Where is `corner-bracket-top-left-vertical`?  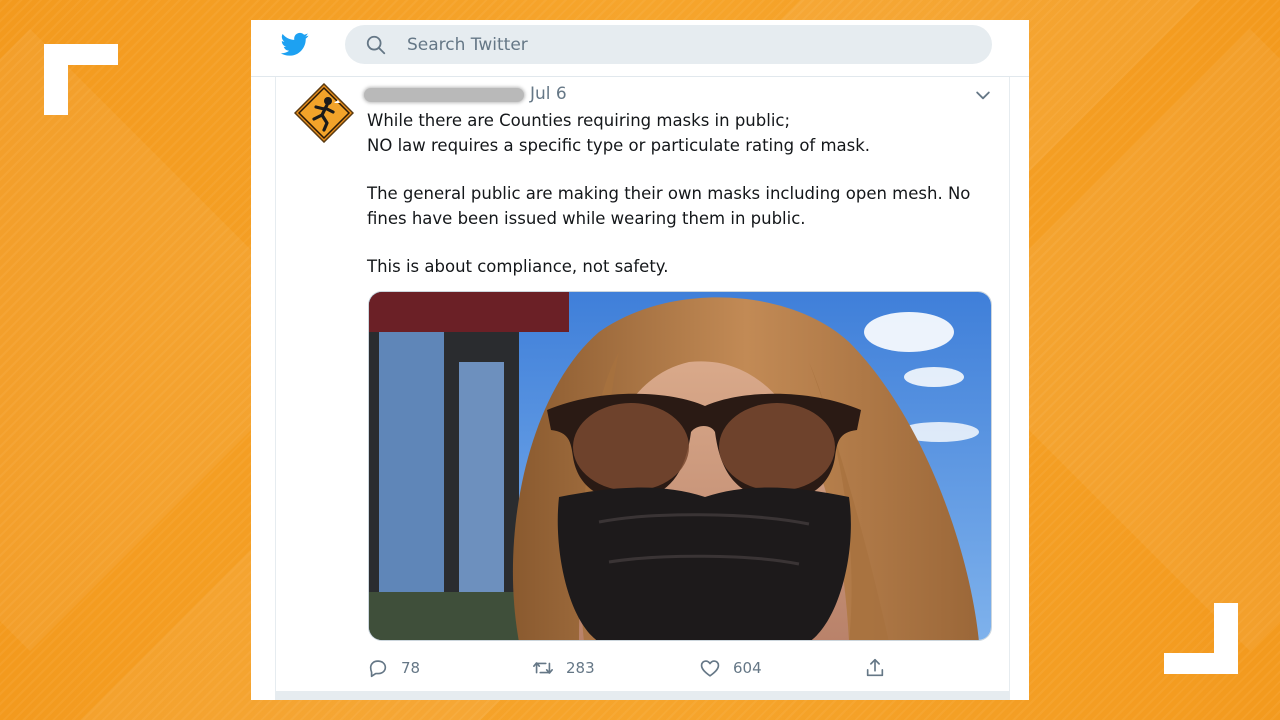
corner-bracket-top-left-vertical is located at coordinates (56, 79).